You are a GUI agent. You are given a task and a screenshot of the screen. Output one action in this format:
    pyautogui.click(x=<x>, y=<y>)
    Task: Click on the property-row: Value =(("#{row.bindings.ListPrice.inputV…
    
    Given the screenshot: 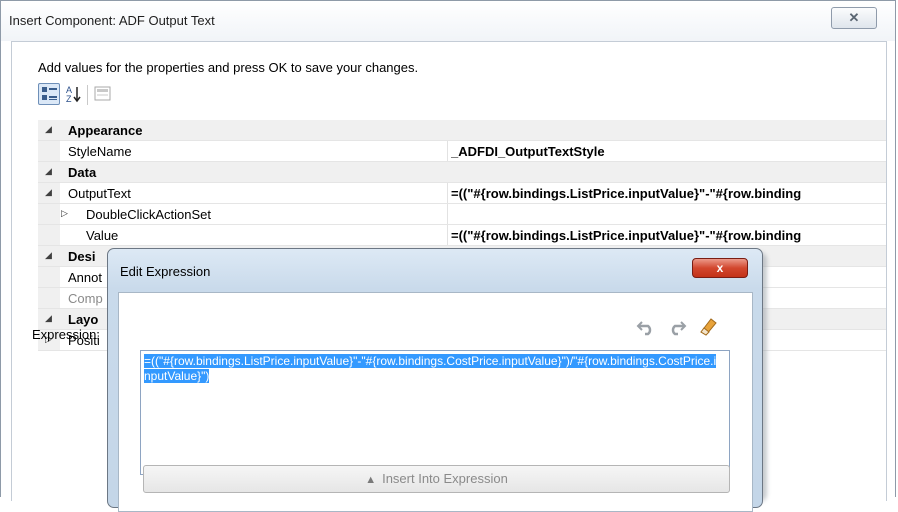 What is the action you would take?
    pyautogui.click(x=462, y=235)
    